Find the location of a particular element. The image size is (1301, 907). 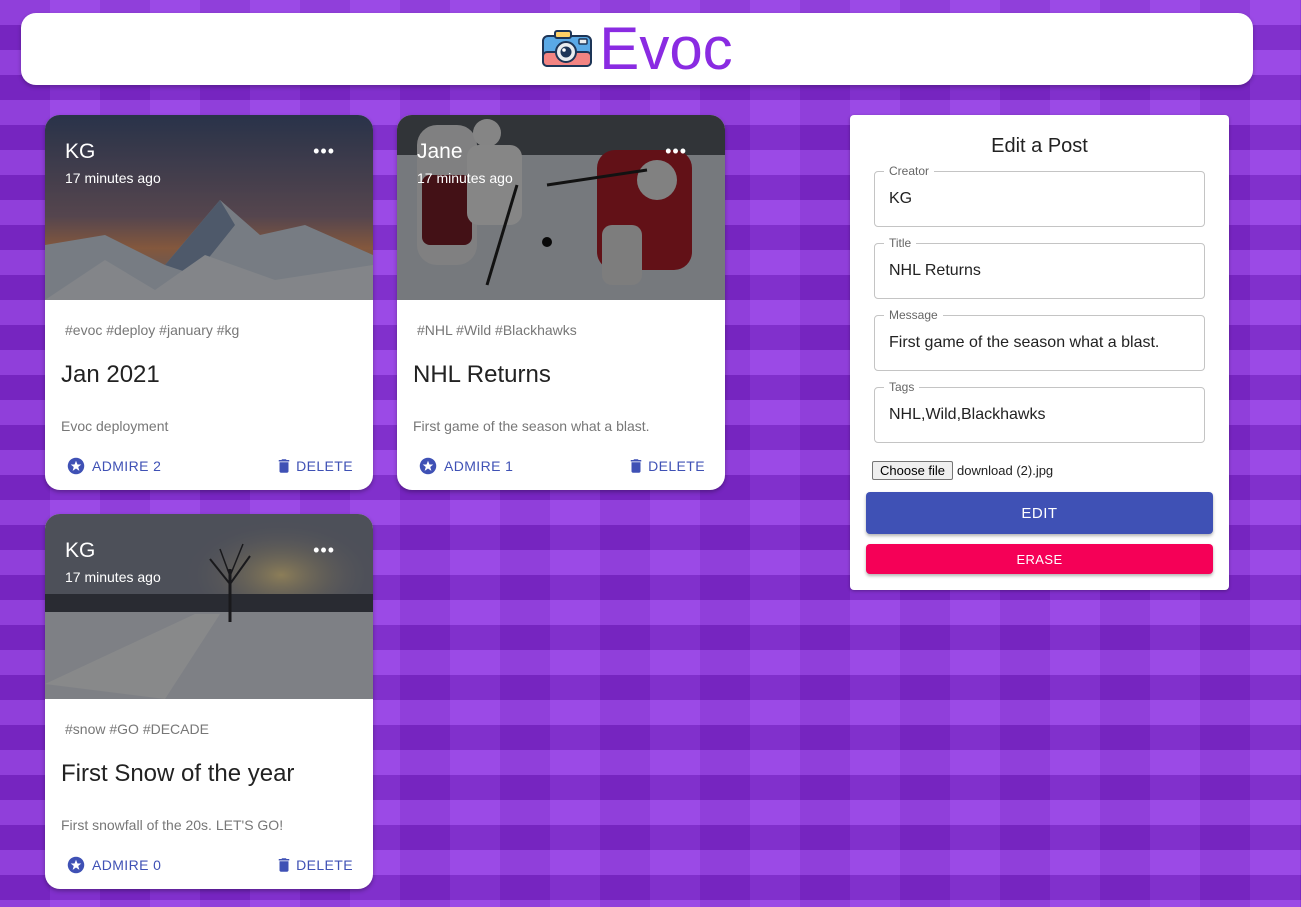

creator-label: Creator is located at coordinates (909, 171).